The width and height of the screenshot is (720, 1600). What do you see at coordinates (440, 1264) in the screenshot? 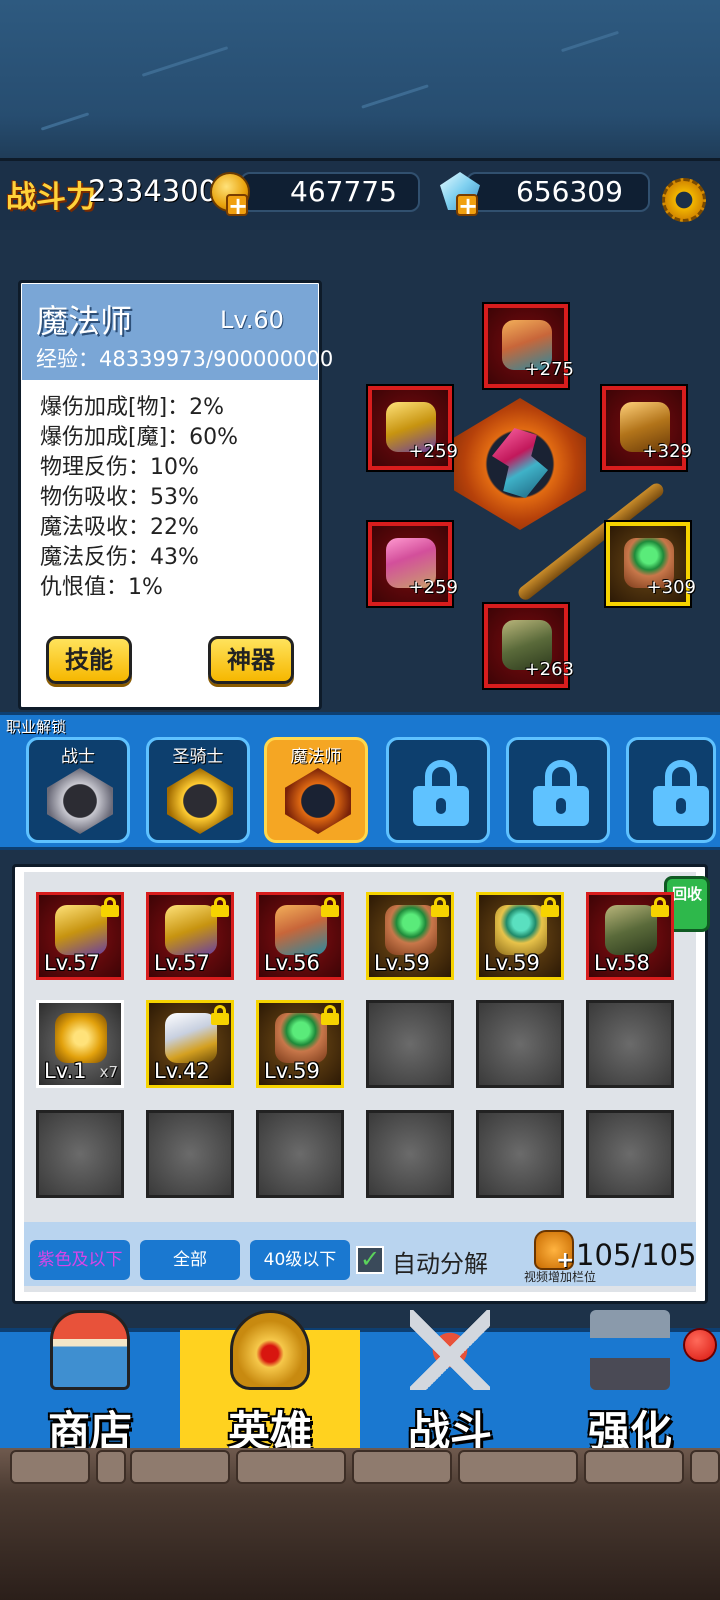
I see `auto-decompose-label: 自动分解` at bounding box center [440, 1264].